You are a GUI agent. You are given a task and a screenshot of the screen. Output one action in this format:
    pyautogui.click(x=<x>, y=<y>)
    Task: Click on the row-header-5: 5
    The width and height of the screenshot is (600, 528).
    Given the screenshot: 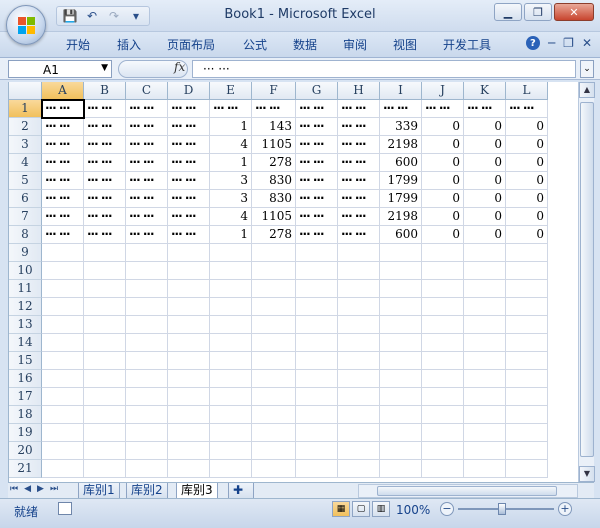 What is the action you would take?
    pyautogui.click(x=25, y=181)
    